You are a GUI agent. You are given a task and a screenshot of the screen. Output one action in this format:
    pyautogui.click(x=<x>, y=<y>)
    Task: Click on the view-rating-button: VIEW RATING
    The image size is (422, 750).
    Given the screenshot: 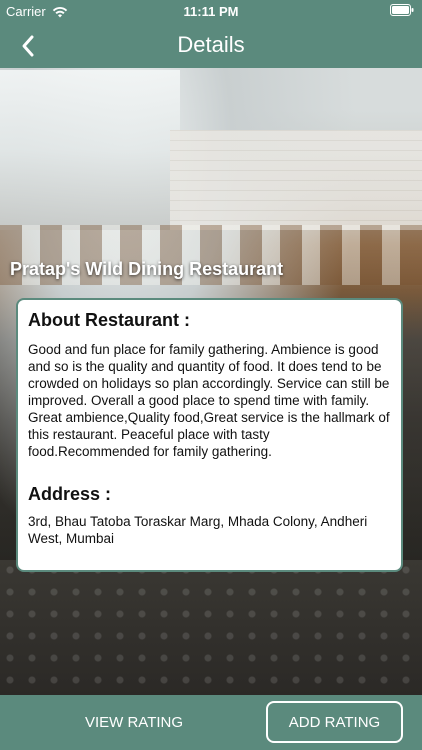 What is the action you would take?
    pyautogui.click(x=134, y=722)
    